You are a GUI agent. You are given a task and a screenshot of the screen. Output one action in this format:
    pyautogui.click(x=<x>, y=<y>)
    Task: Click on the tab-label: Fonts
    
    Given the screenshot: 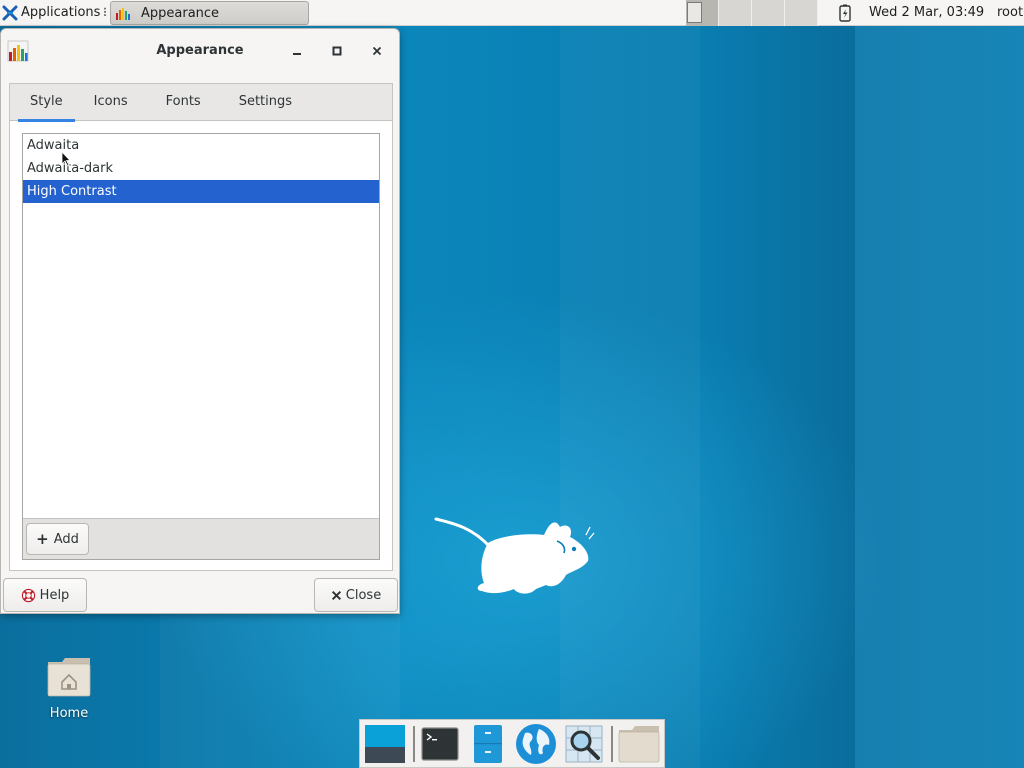 What is the action you would take?
    pyautogui.click(x=183, y=101)
    